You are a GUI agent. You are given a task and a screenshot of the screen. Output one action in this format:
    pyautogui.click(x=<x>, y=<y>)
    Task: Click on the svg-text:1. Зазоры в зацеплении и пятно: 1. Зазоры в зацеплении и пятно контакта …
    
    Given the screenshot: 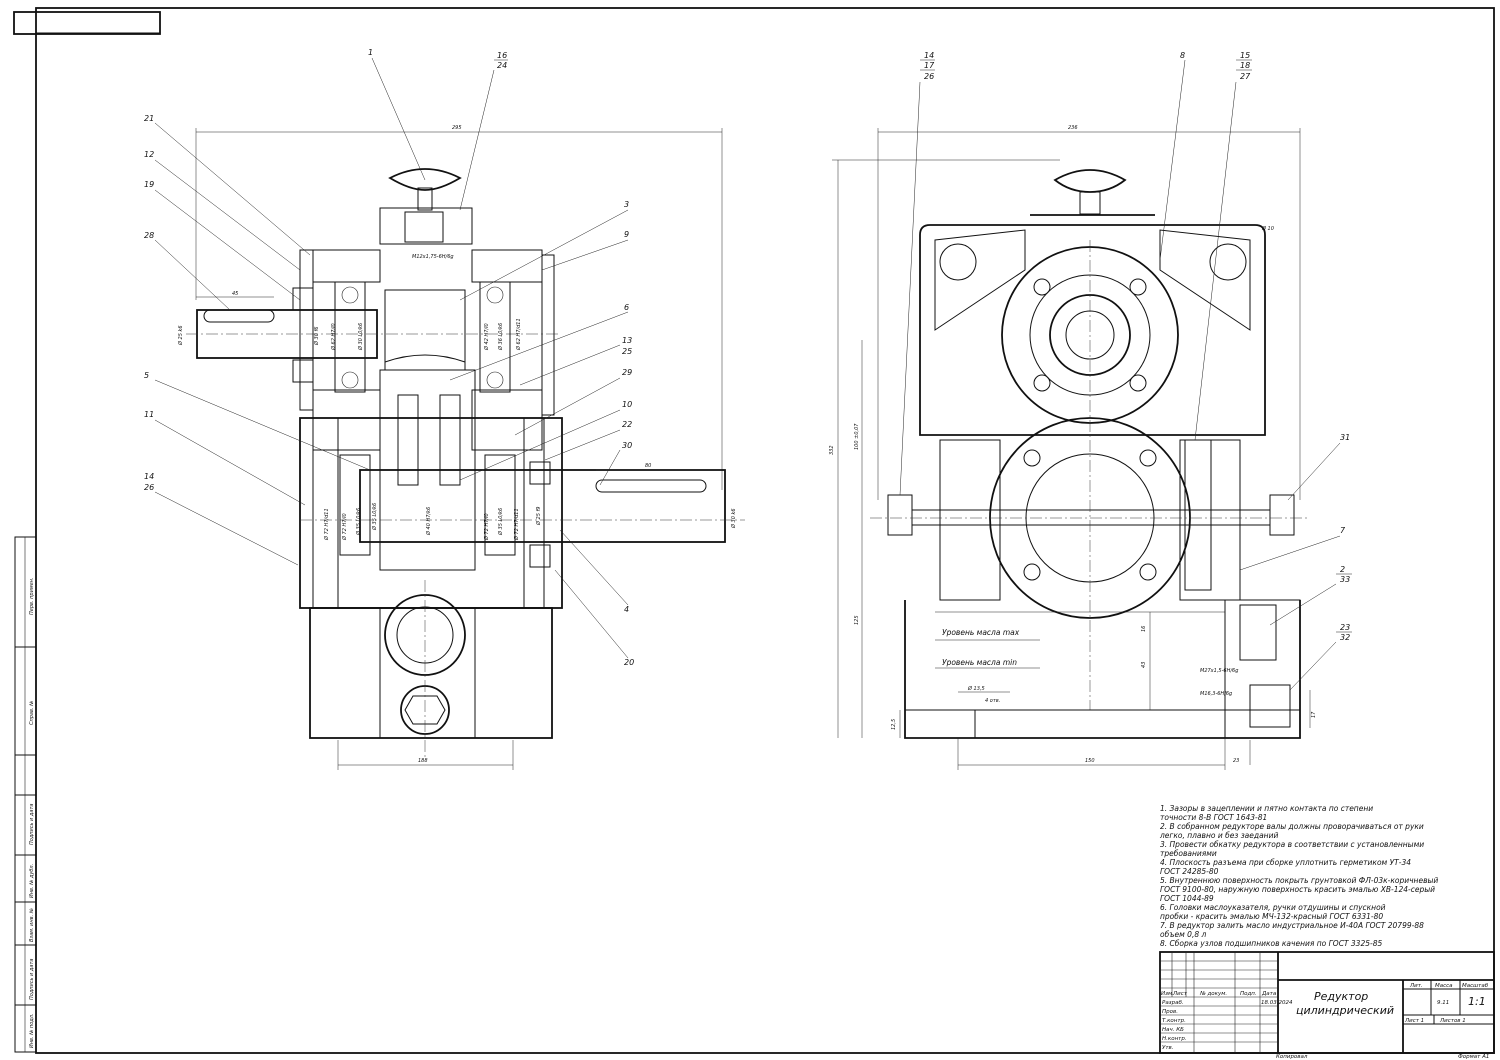 What is the action you would take?
    pyautogui.click(x=1266, y=808)
    